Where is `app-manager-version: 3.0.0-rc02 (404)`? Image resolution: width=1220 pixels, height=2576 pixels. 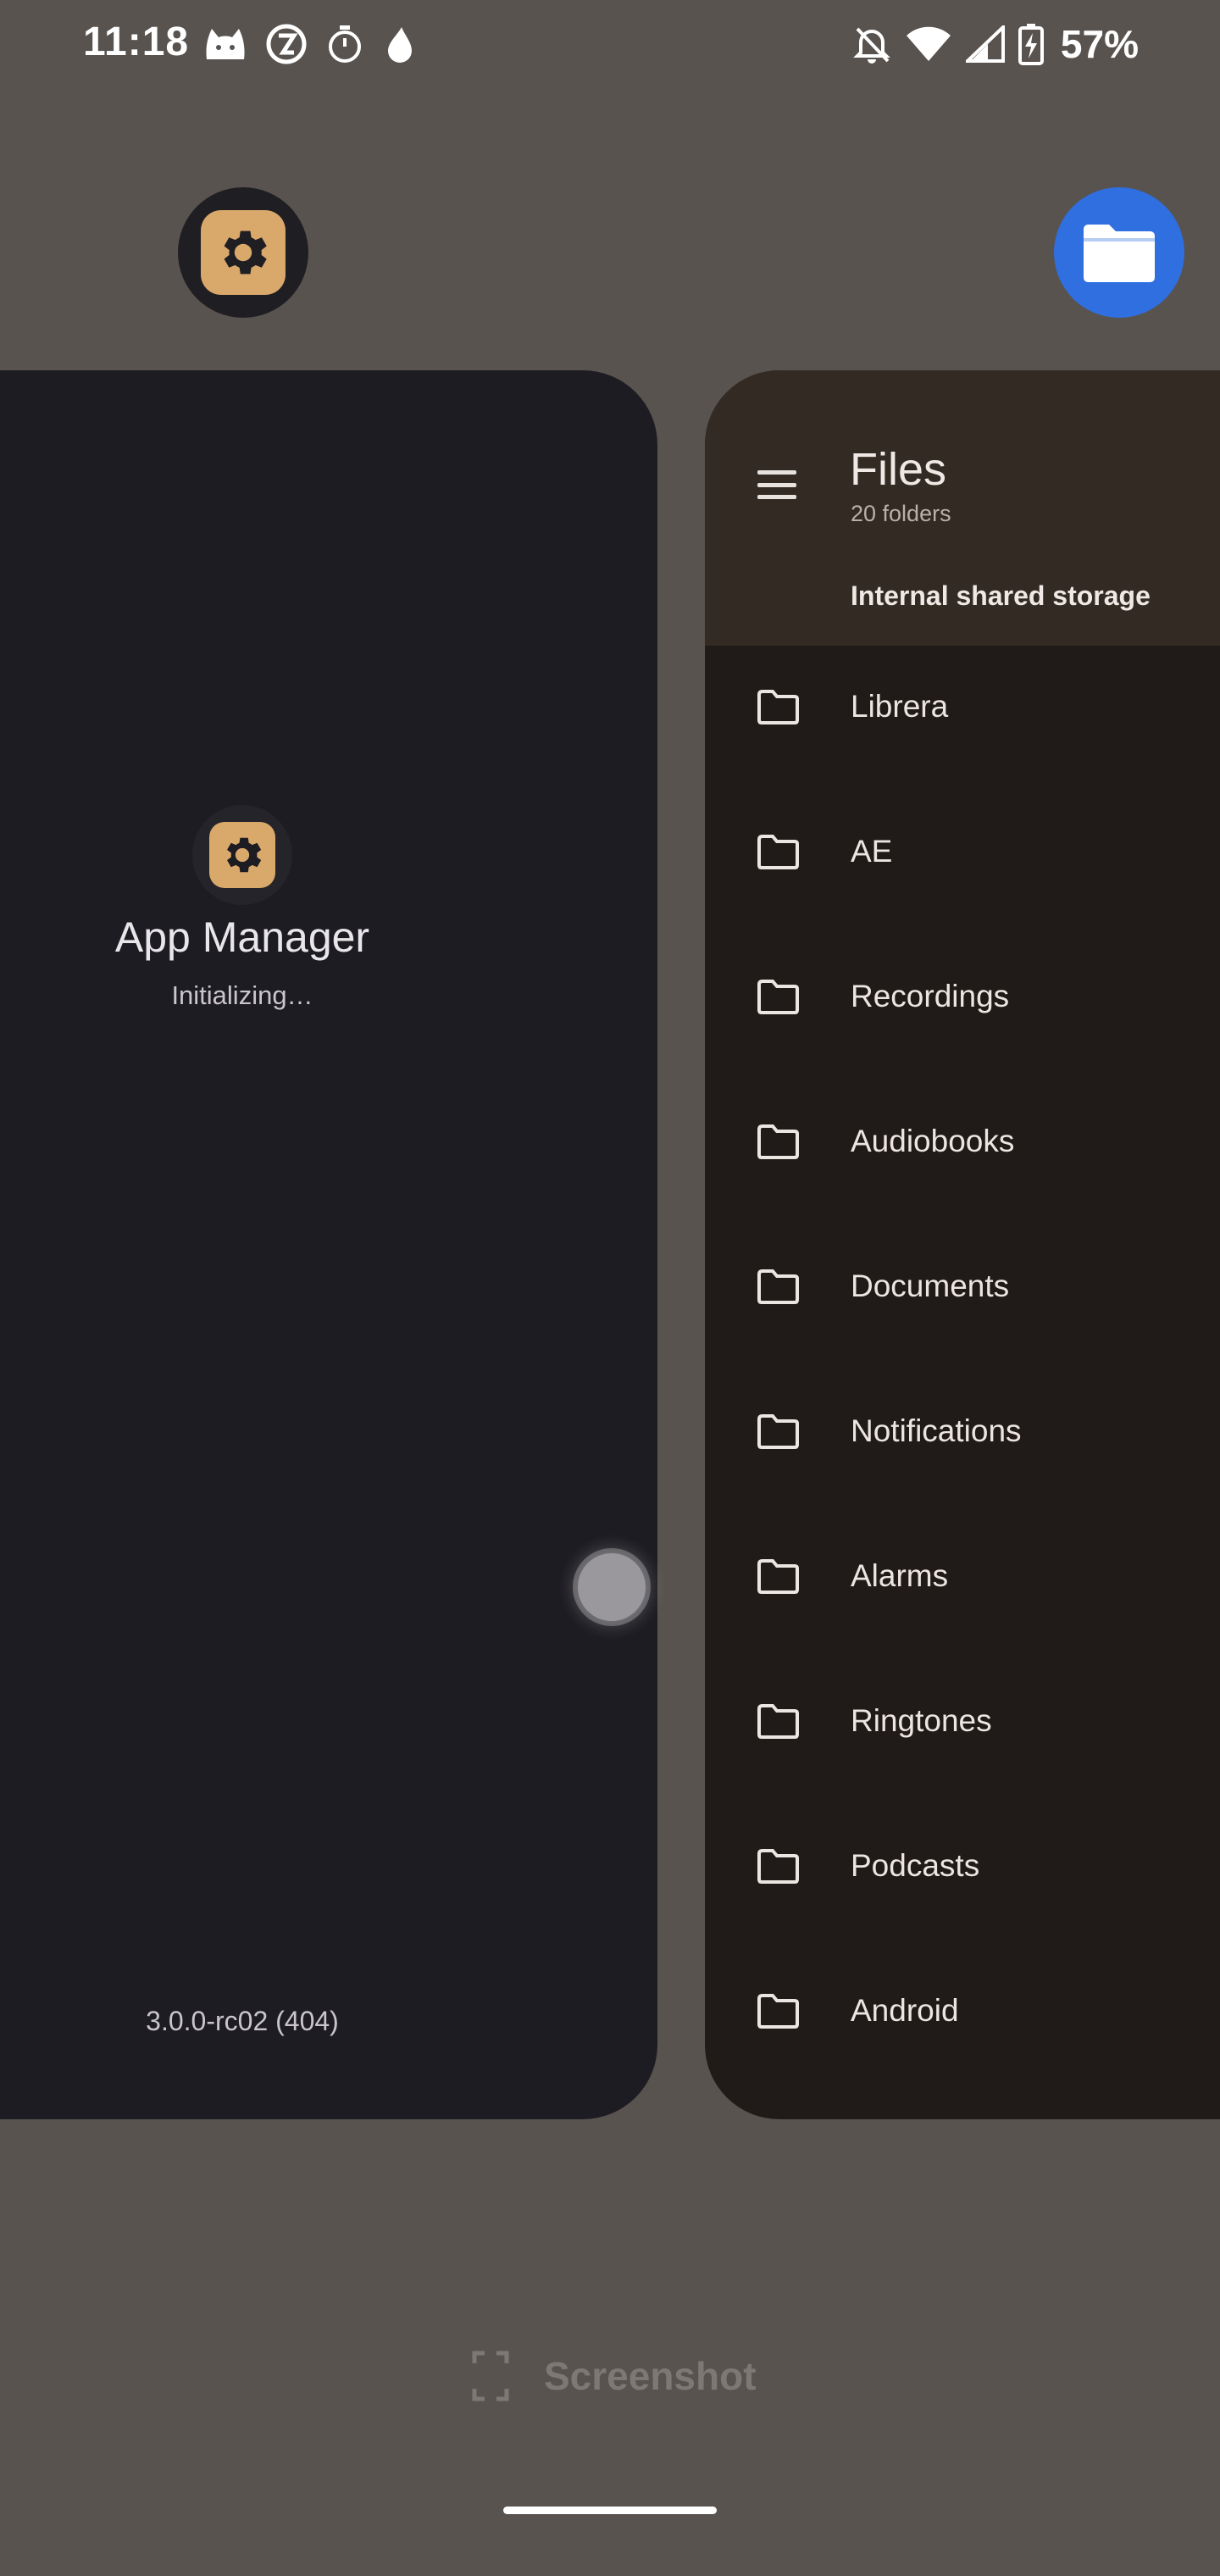 app-manager-version: 3.0.0-rc02 (404) is located at coordinates (242, 2021).